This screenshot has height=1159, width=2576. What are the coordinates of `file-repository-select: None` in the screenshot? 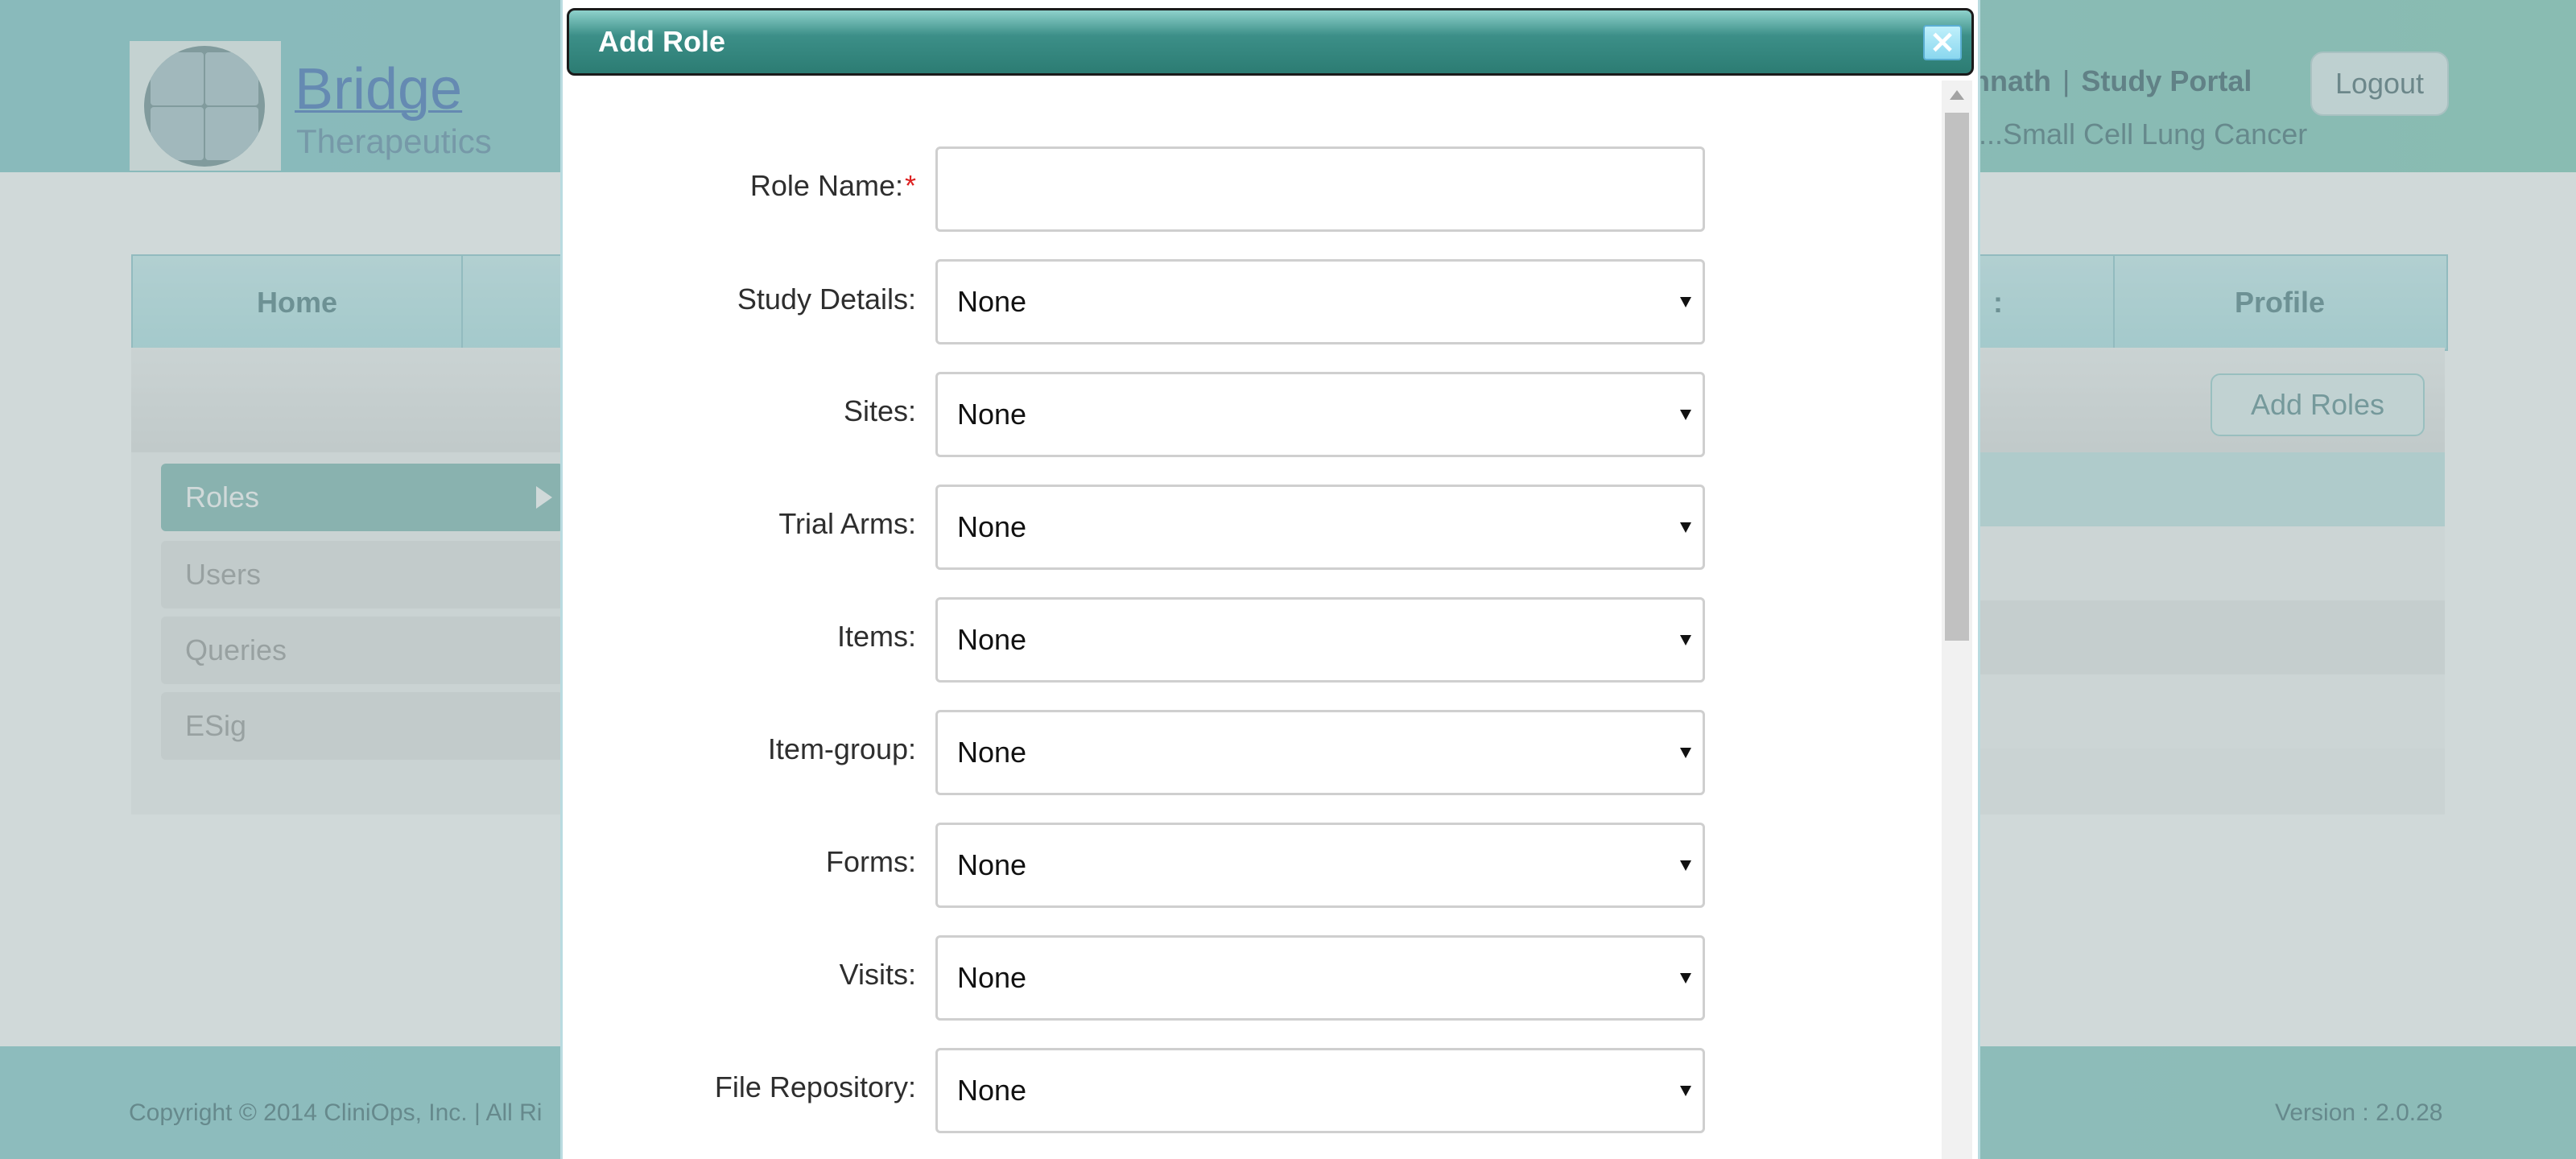 It's located at (1320, 1090).